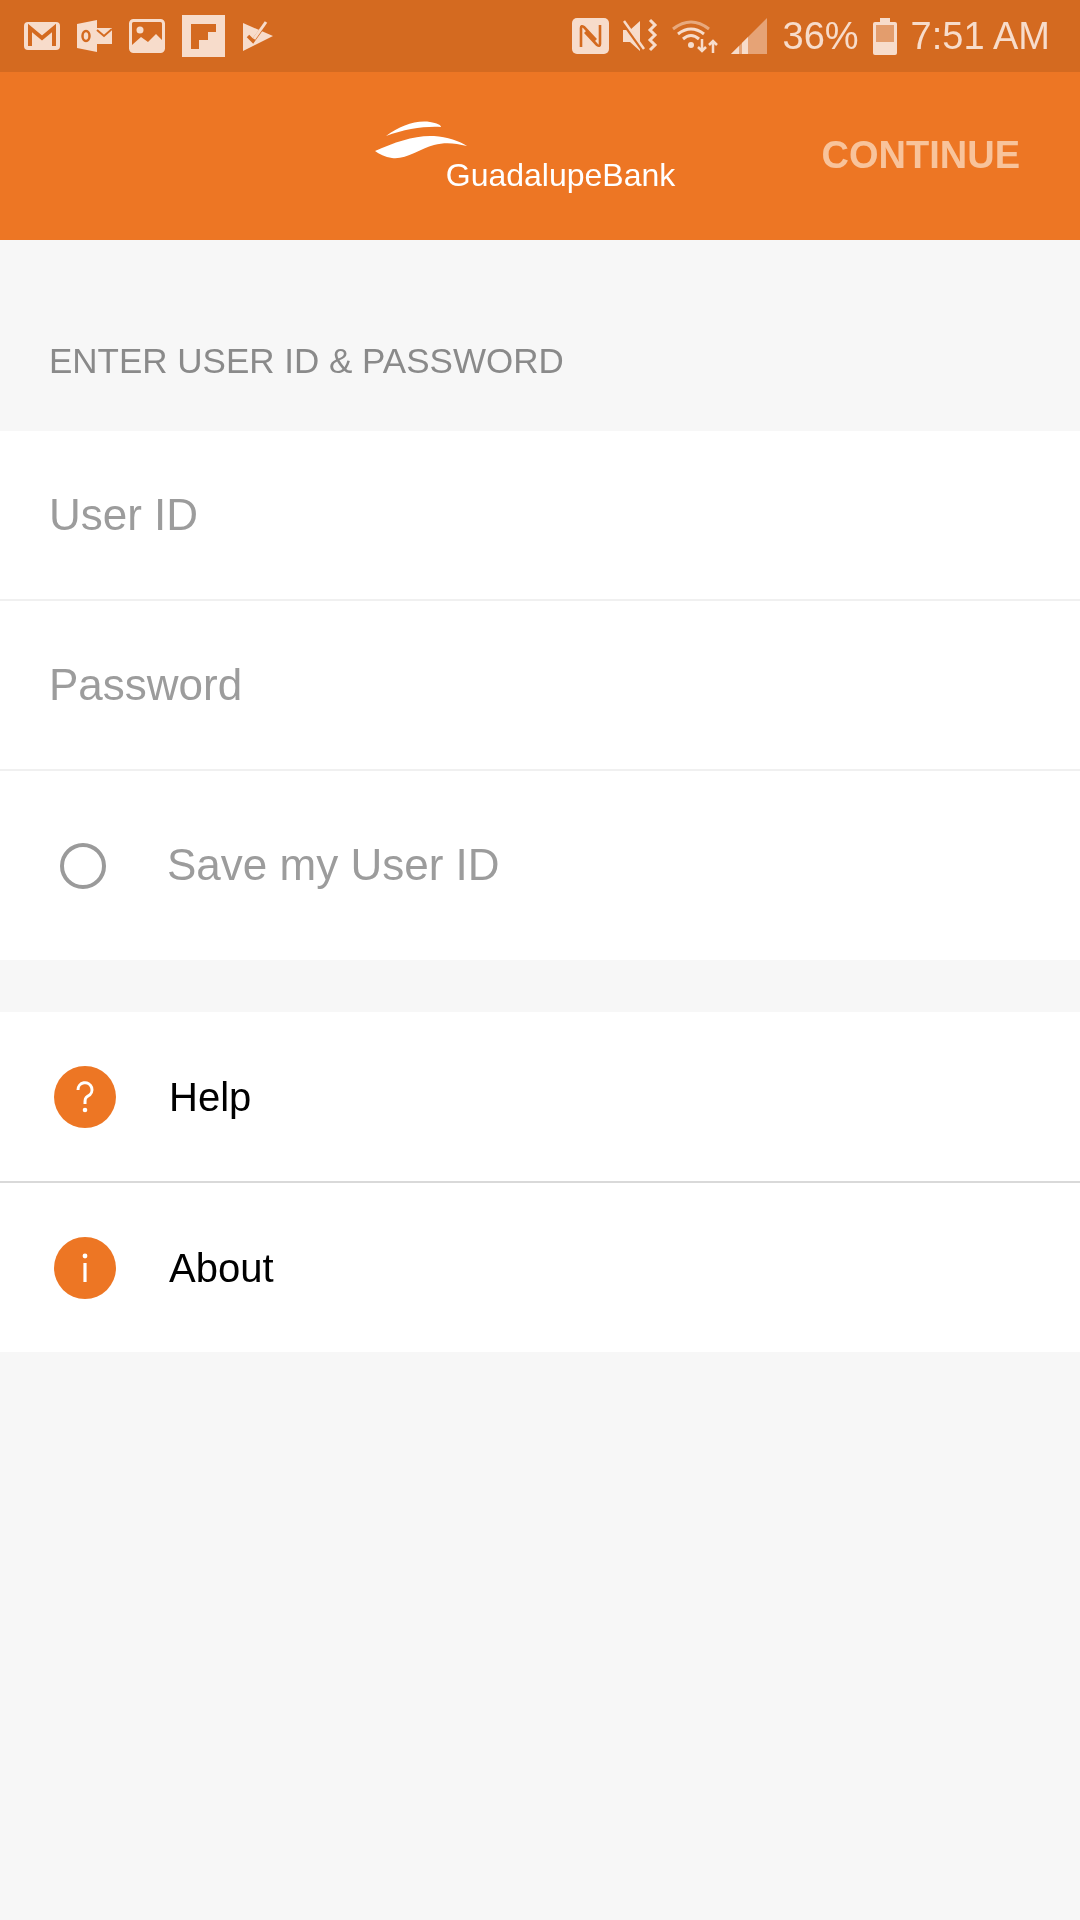 Image resolution: width=1080 pixels, height=1920 pixels. Describe the element at coordinates (540, 686) in the screenshot. I see `input-field: Password` at that location.